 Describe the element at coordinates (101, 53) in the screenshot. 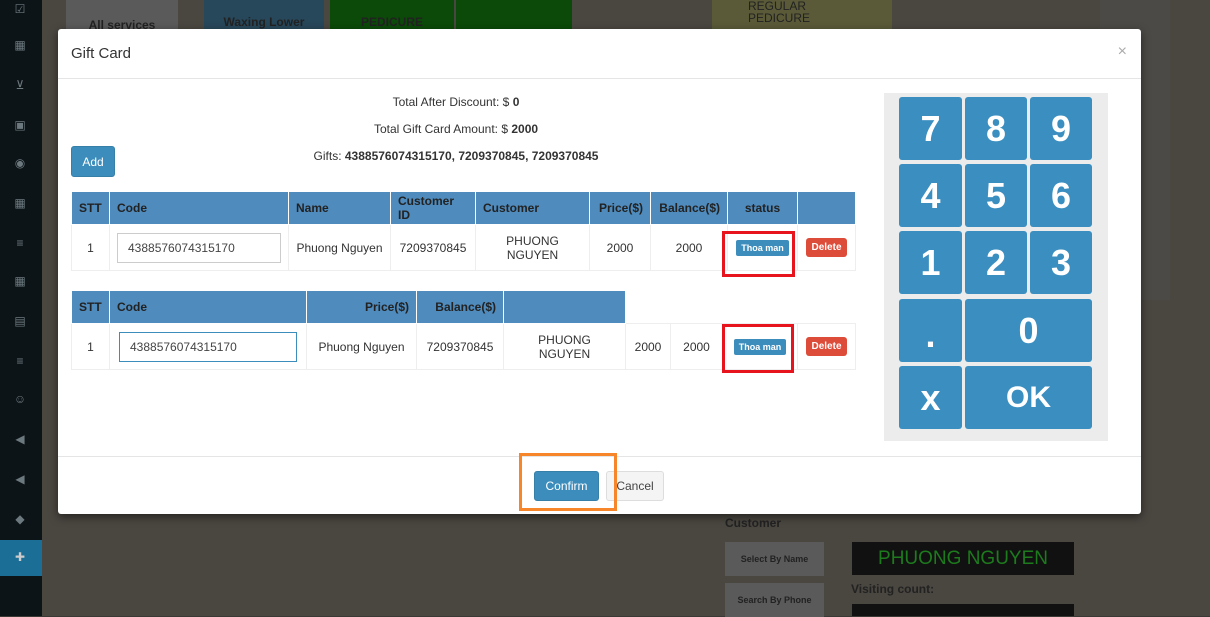

I see `modal-title: Gift Card` at that location.